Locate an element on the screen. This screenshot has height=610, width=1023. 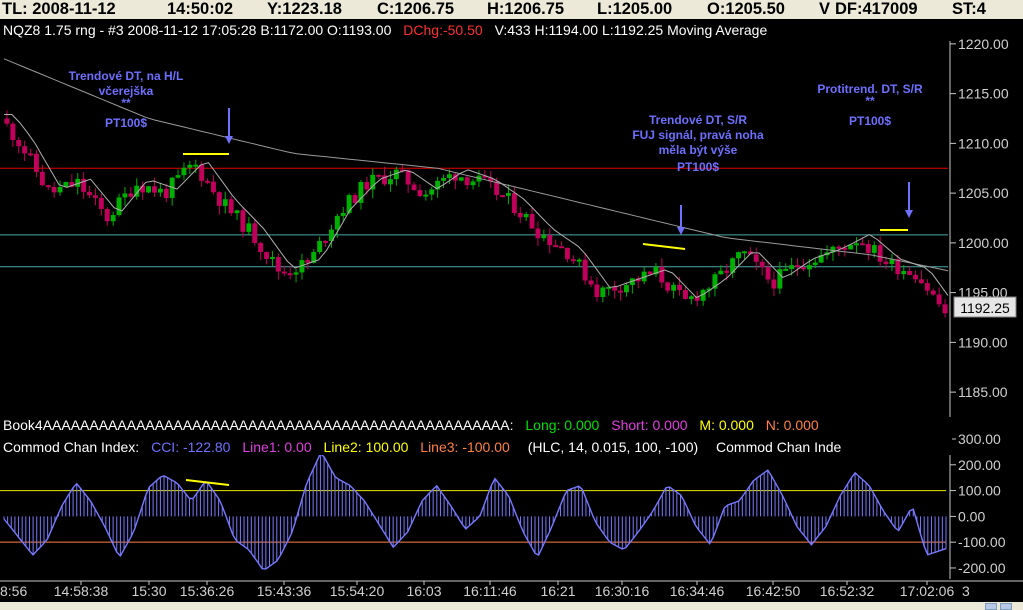
annotation-2-line-3: měla být výše is located at coordinates (698, 150).